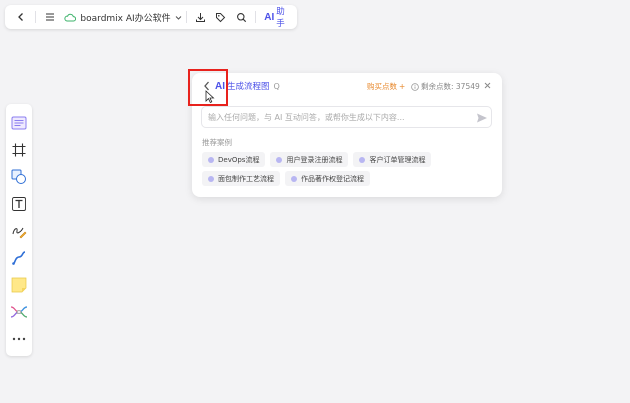  I want to click on ai-assistant-label: 助手, so click(280, 18).